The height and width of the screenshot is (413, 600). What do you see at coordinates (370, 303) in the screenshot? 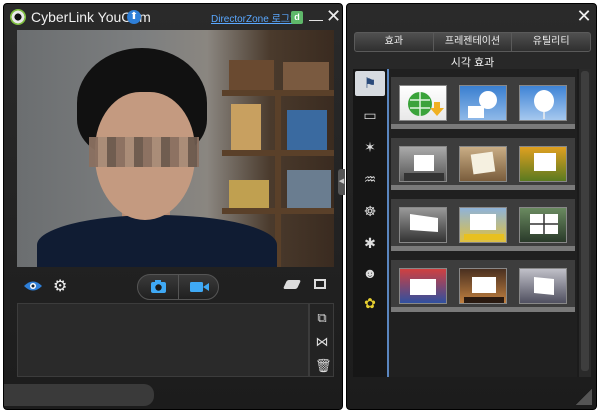
I see `sticker-icon: ✿` at bounding box center [370, 303].